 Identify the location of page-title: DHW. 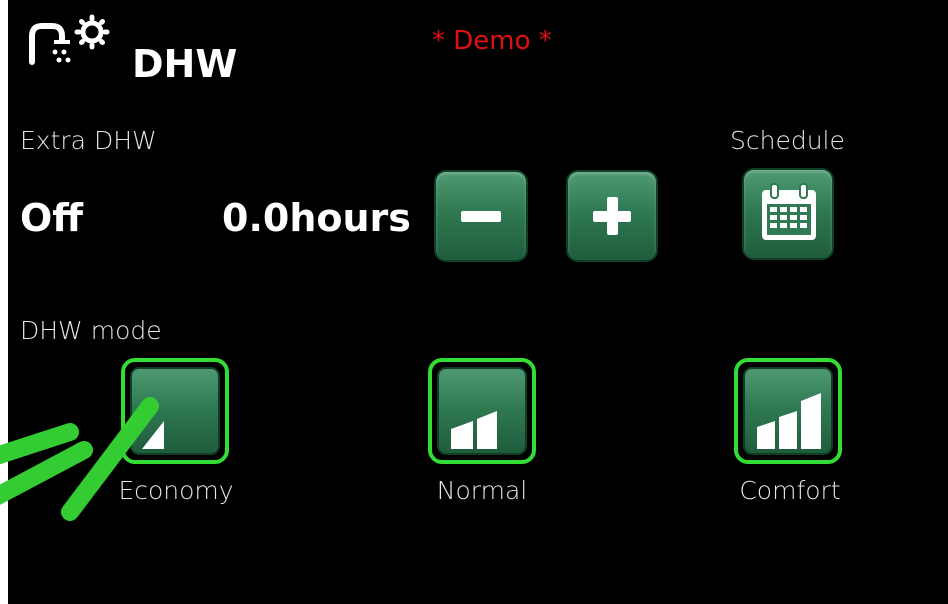
(185, 64).